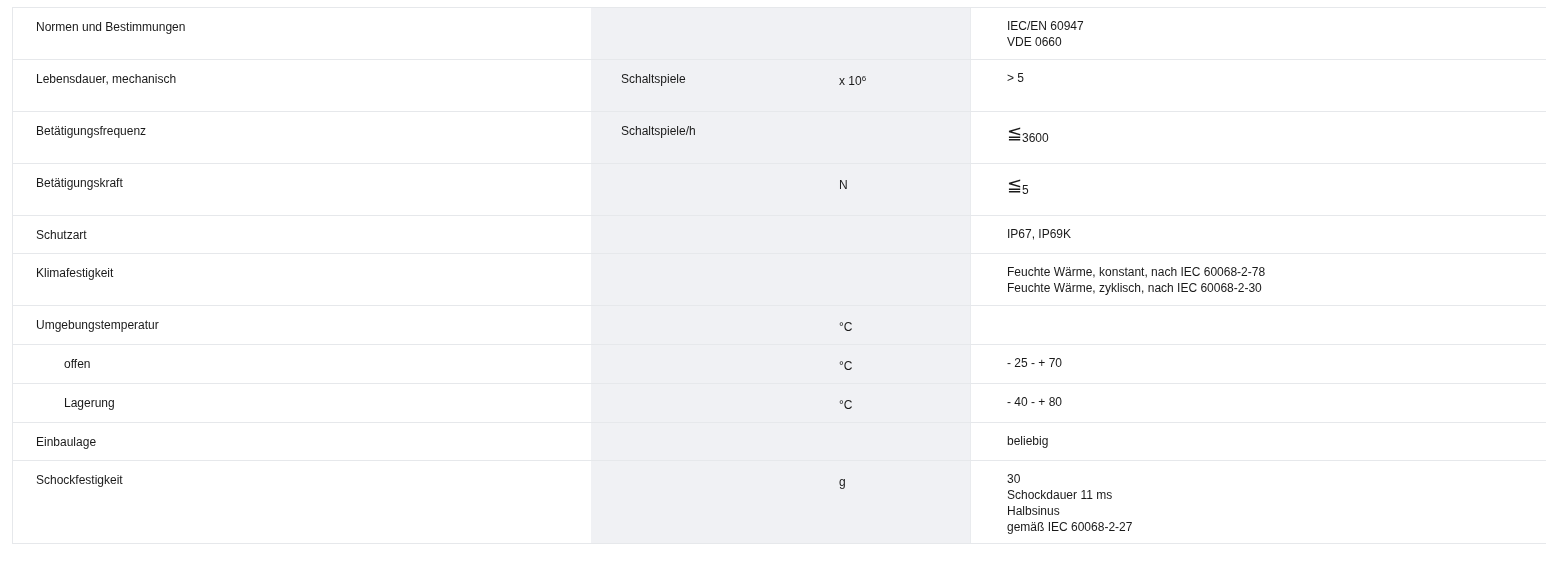  What do you see at coordinates (1014, 479) in the screenshot?
I see `spec-value: 30` at bounding box center [1014, 479].